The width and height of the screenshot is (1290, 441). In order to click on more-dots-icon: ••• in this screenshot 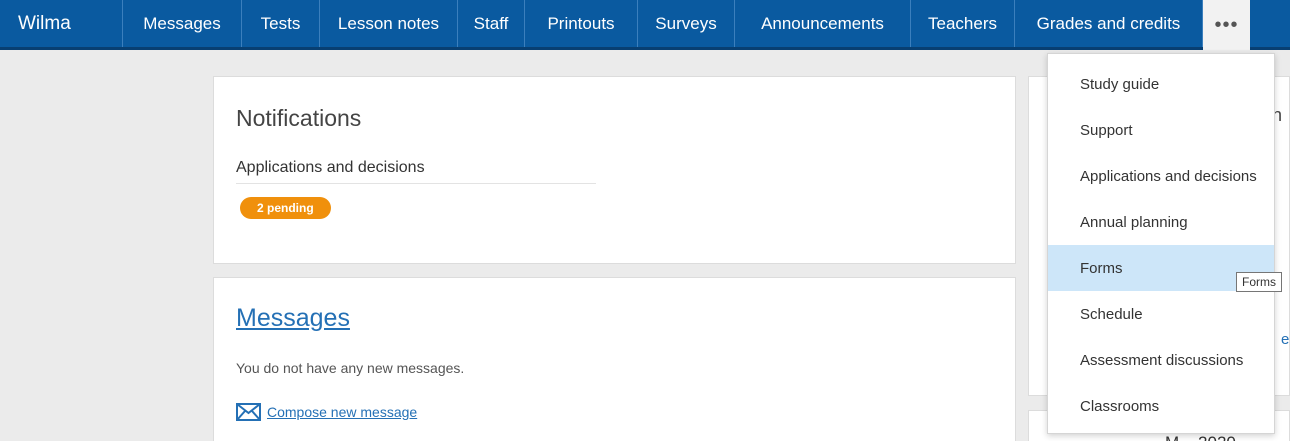, I will do `click(1226, 24)`.